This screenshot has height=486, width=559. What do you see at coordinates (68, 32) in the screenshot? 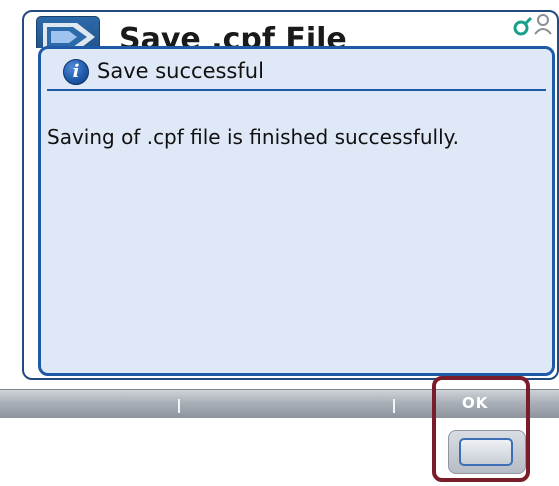
I see `app-arrow-icon` at bounding box center [68, 32].